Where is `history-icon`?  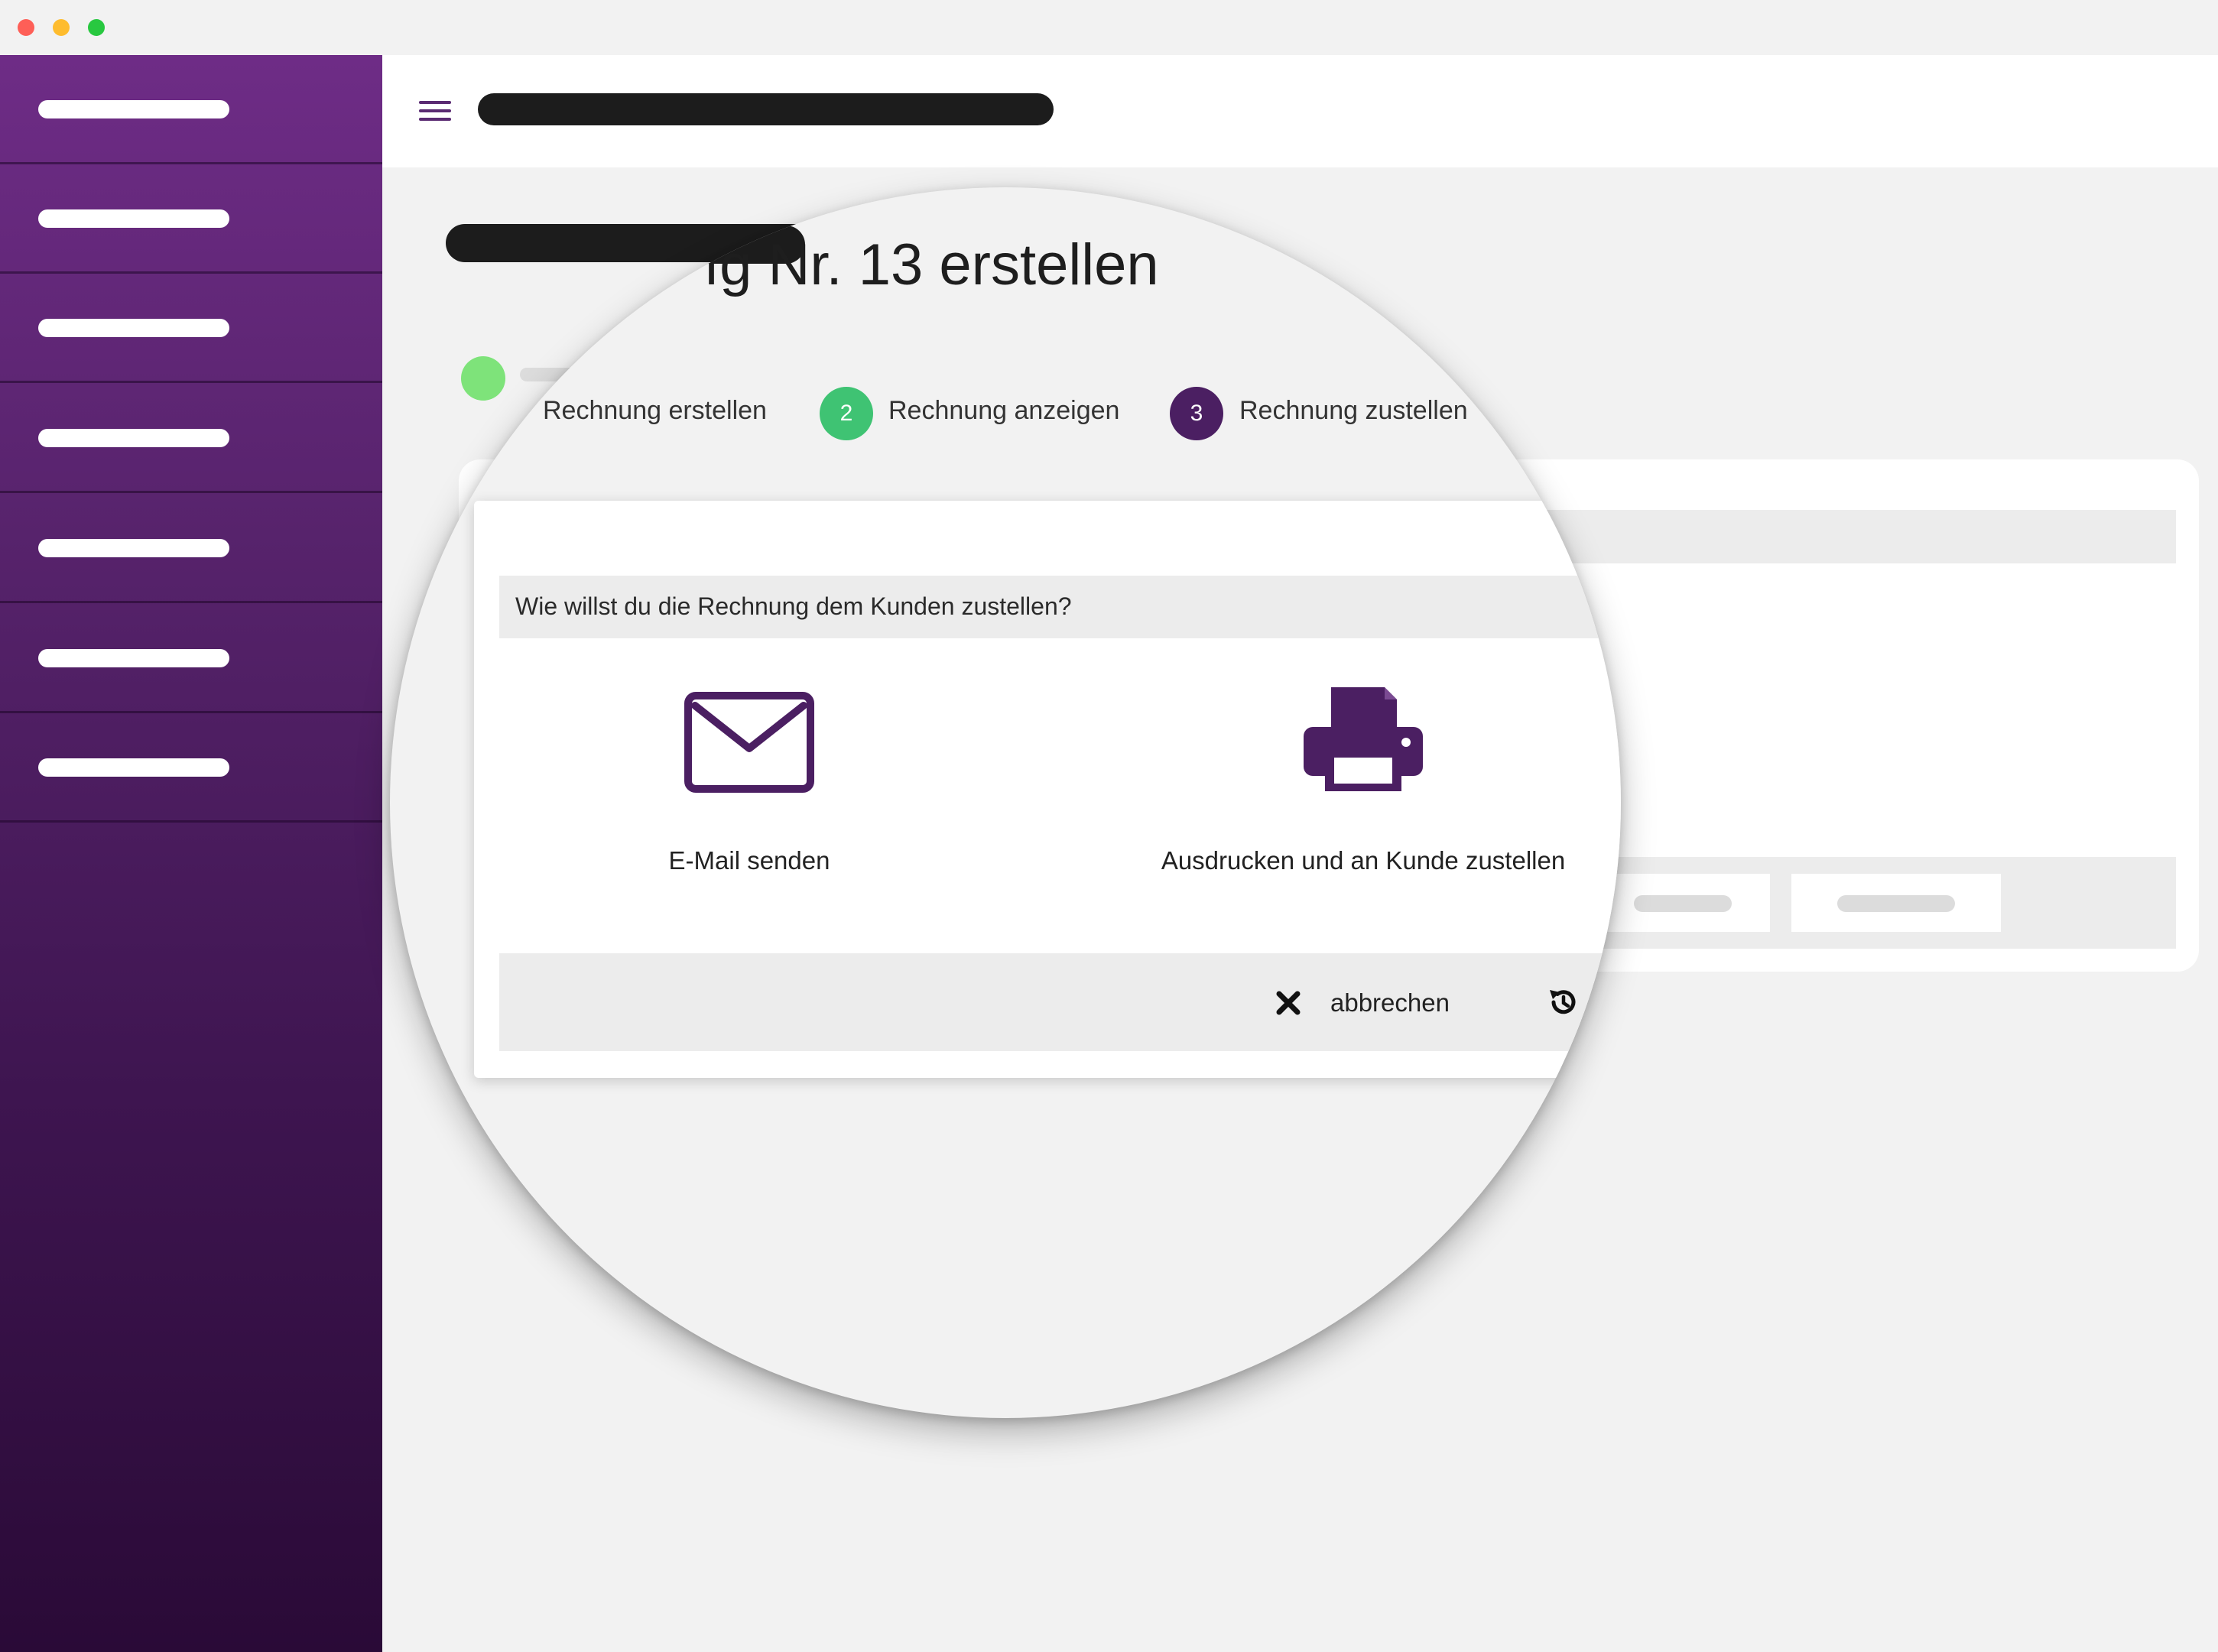
history-icon is located at coordinates (1563, 1002).